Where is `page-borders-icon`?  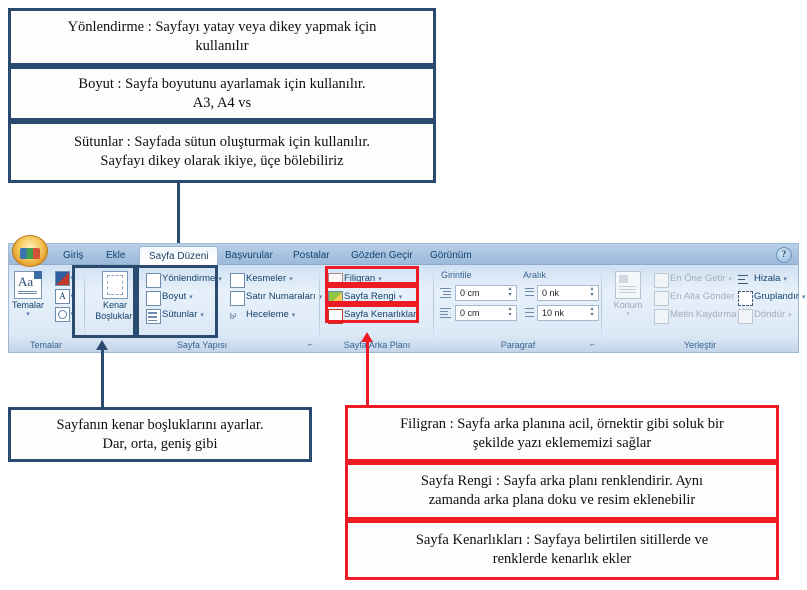 page-borders-icon is located at coordinates (335, 316).